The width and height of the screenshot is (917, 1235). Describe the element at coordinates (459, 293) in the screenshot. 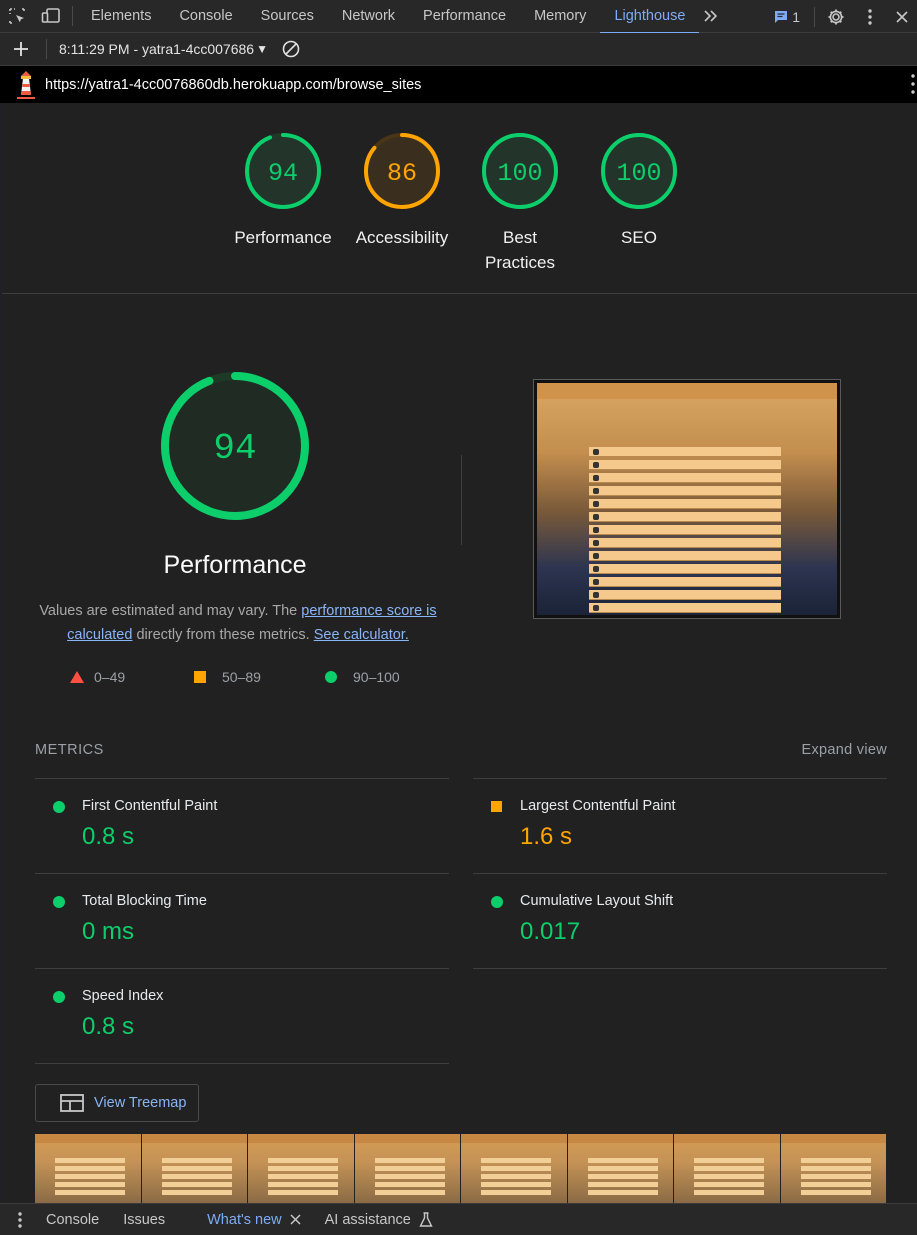

I see `section-divider` at that location.